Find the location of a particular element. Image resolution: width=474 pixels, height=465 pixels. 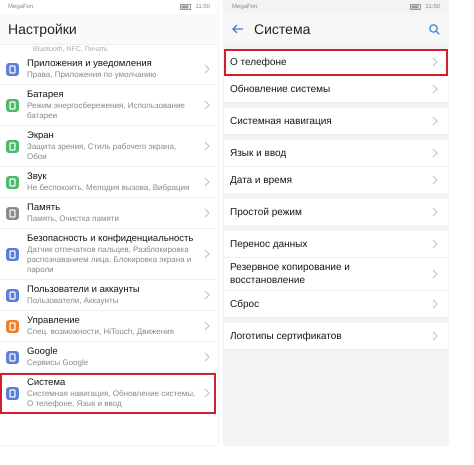

settings-item: Резервное копирование и восстановление is located at coordinates (336, 274).